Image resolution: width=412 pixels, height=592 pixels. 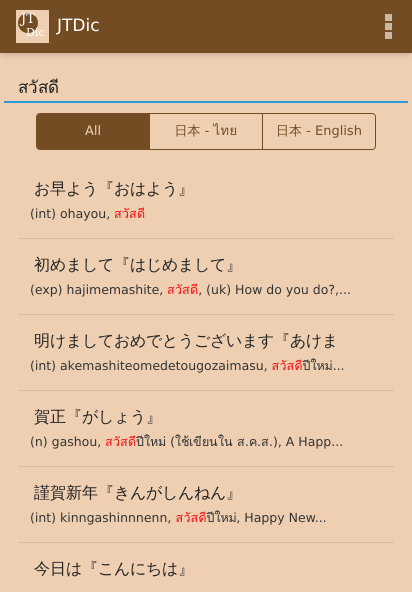 I want to click on result-headword: 初めまして『はじめまして』, so click(x=206, y=265).